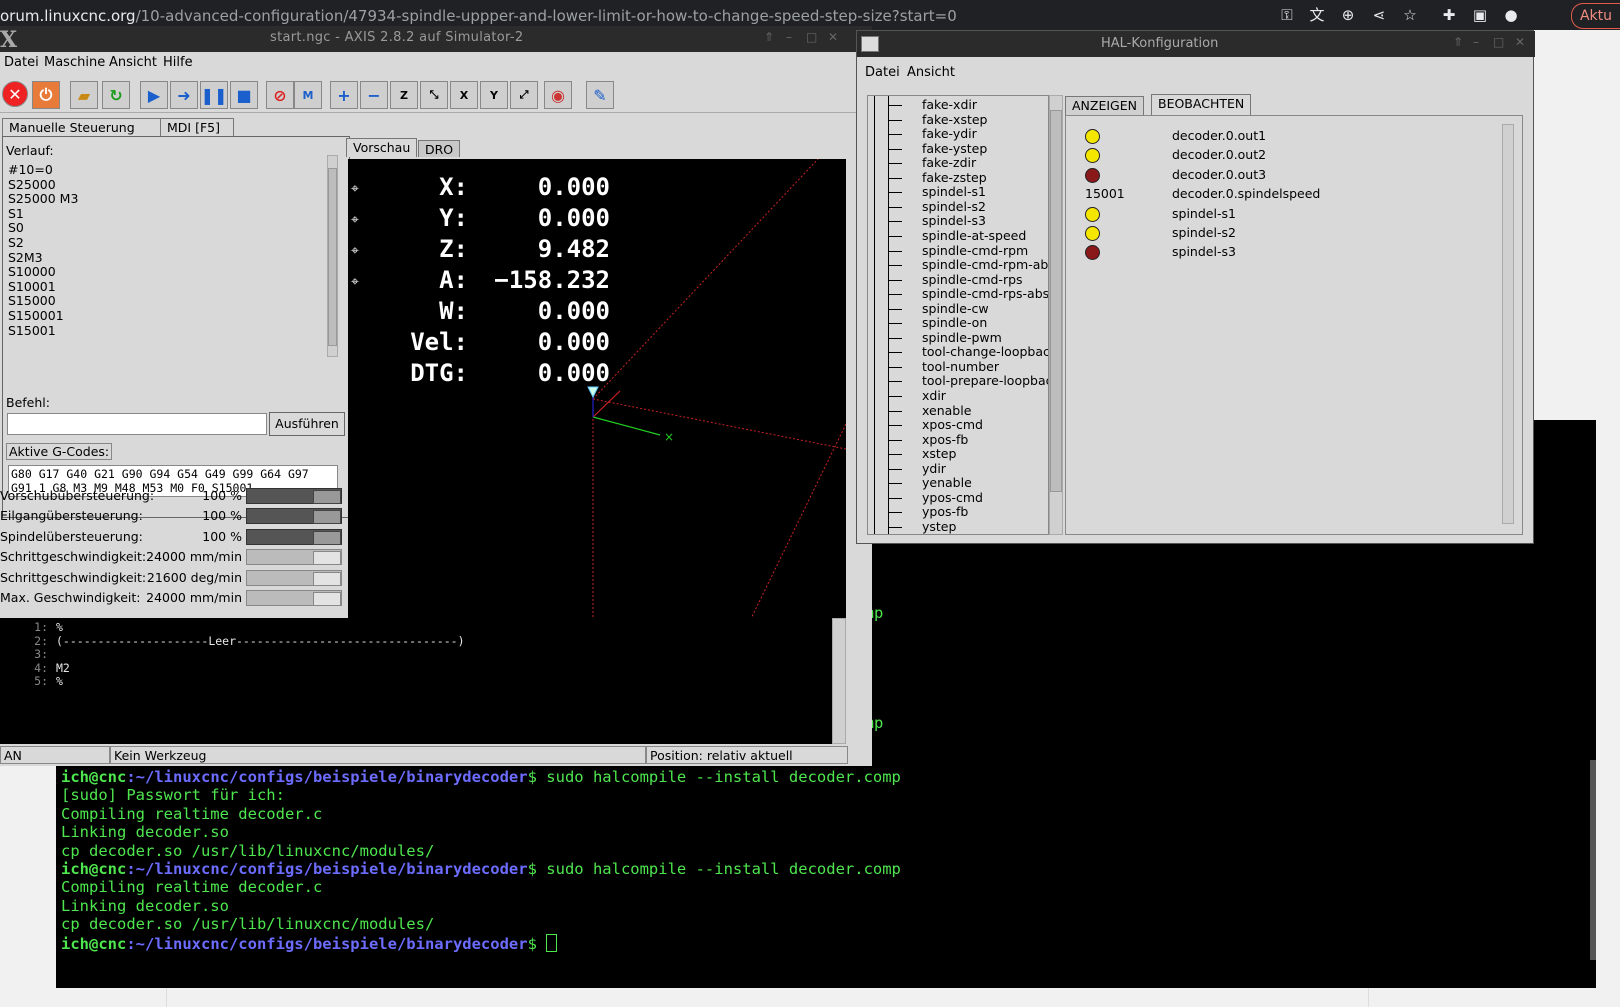  What do you see at coordinates (1508, 324) in the screenshot?
I see `watch-scrollbar` at bounding box center [1508, 324].